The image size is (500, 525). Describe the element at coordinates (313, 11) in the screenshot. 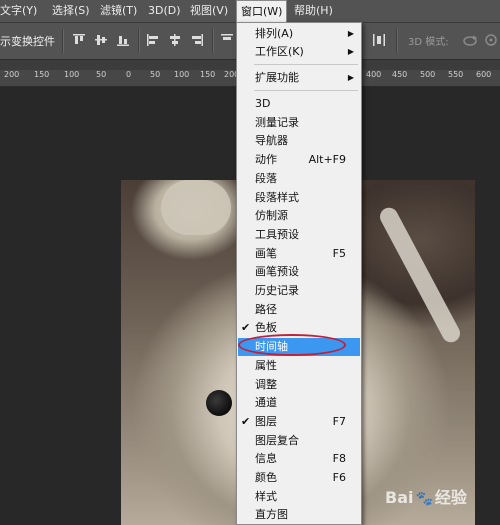

I see `menu-help: 帮助(H)` at that location.